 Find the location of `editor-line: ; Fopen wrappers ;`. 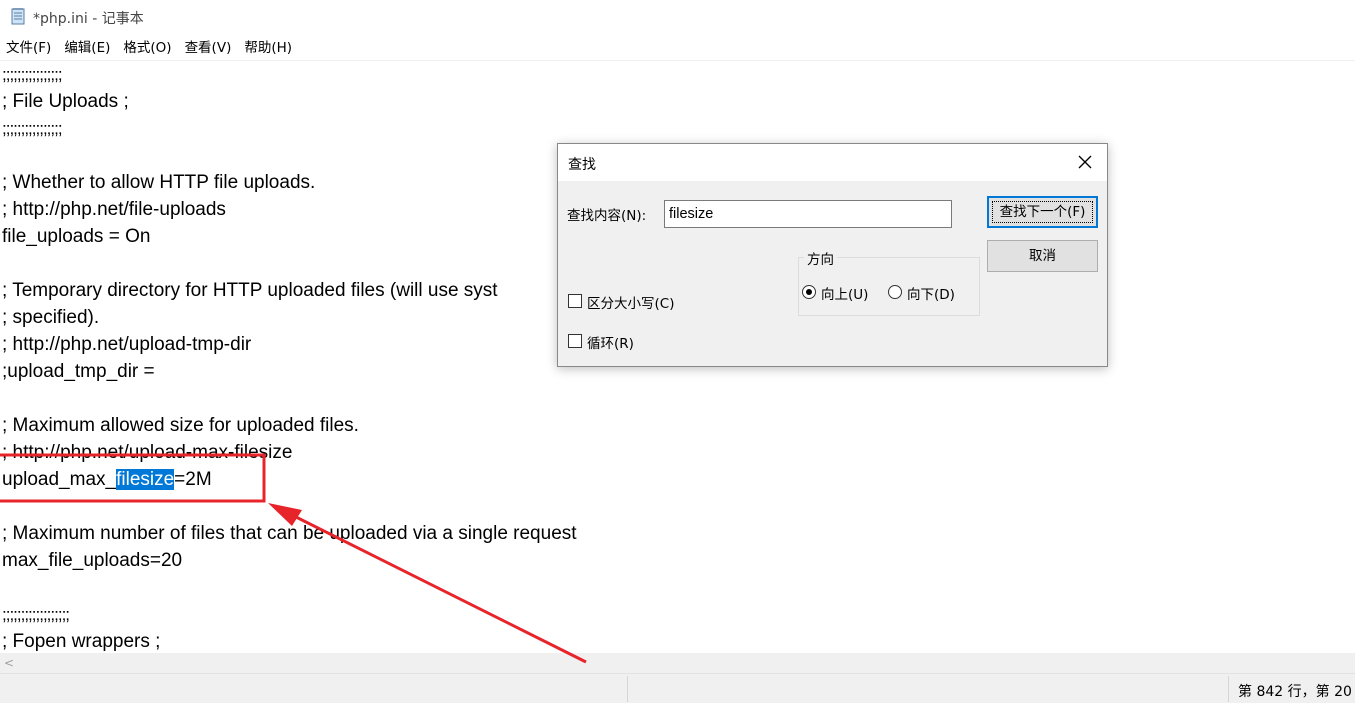

editor-line: ; Fopen wrappers ; is located at coordinates (81, 640).